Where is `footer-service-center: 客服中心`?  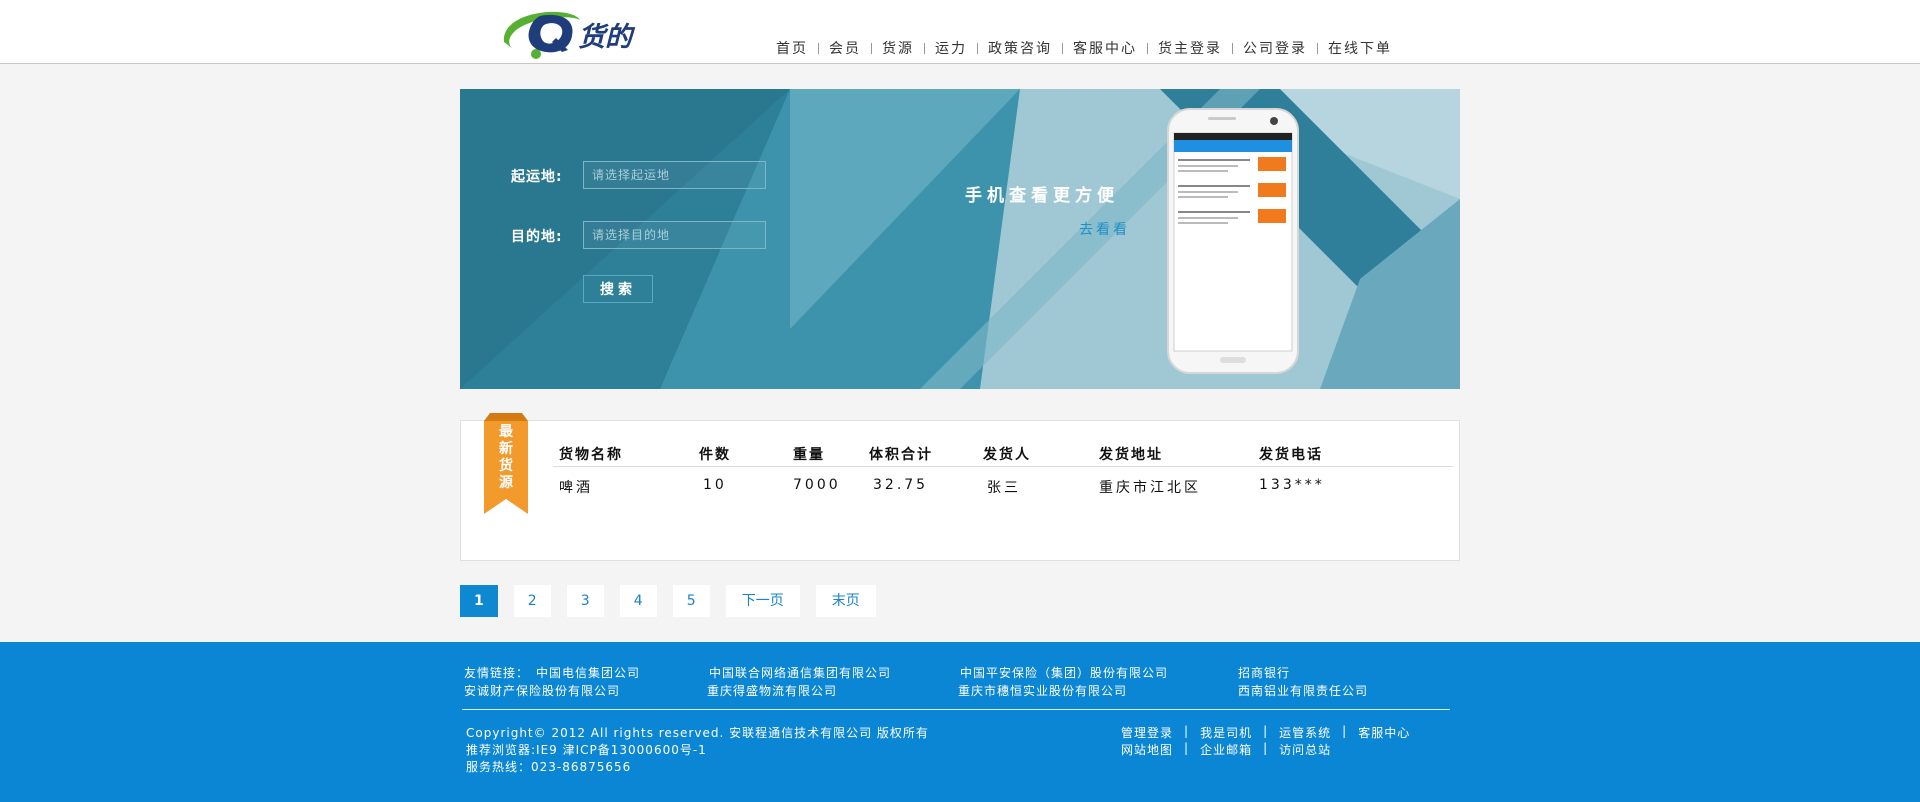 footer-service-center: 客服中心 is located at coordinates (1384, 732).